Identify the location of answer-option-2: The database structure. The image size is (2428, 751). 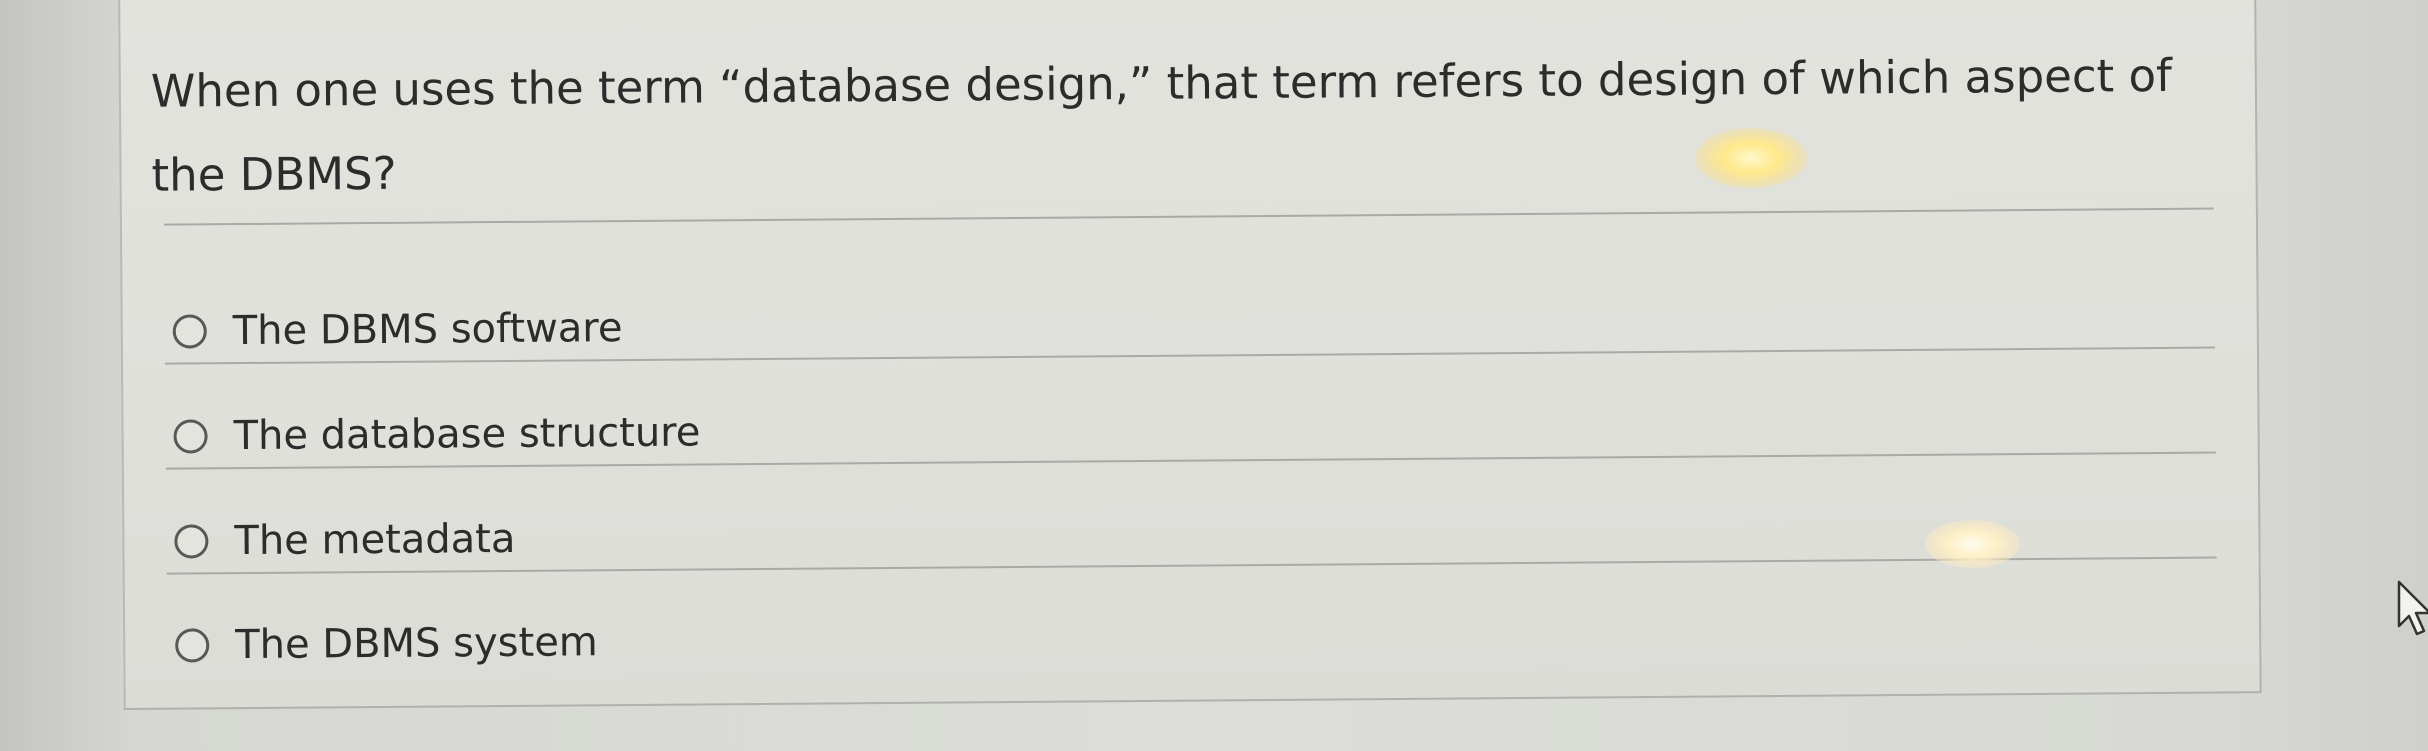
(437, 434).